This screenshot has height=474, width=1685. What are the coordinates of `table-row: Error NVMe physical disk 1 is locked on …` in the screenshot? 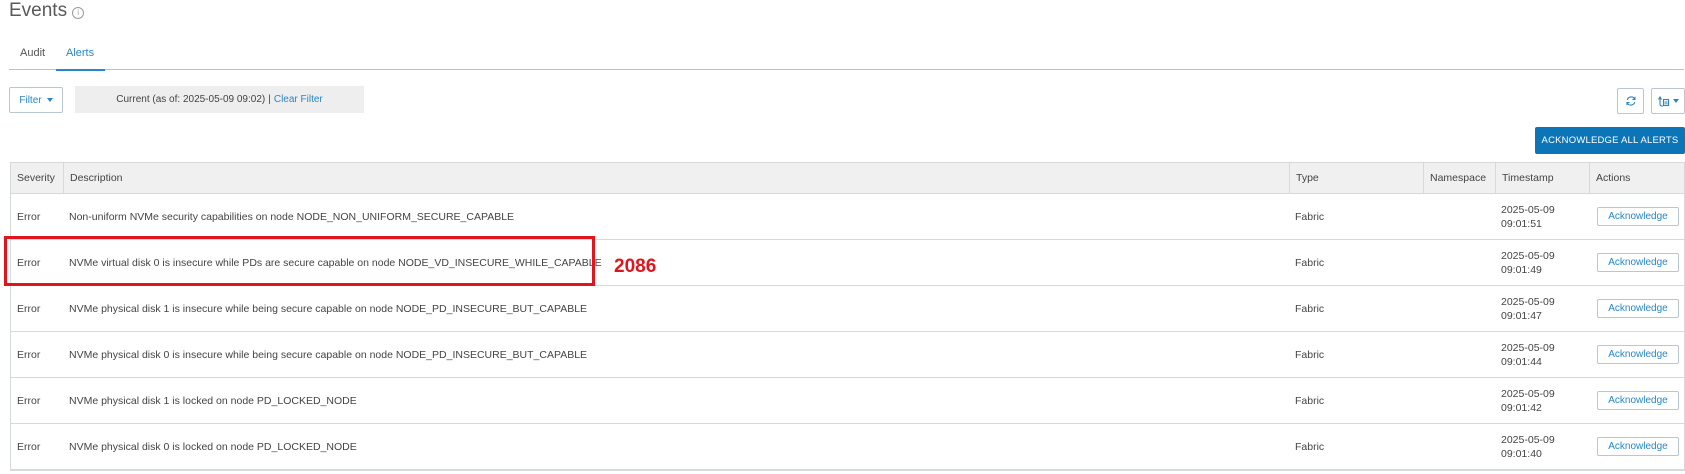 It's located at (847, 401).